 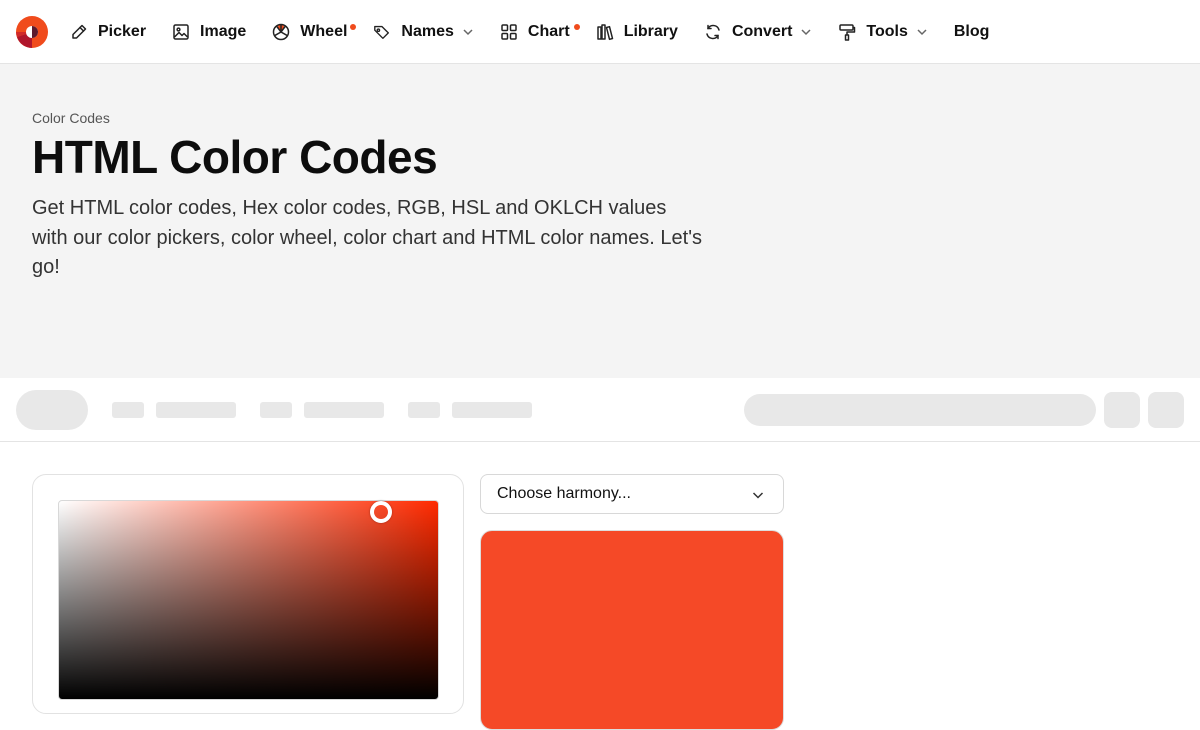 I want to click on breadcrumb: Color Codes, so click(x=71, y=118).